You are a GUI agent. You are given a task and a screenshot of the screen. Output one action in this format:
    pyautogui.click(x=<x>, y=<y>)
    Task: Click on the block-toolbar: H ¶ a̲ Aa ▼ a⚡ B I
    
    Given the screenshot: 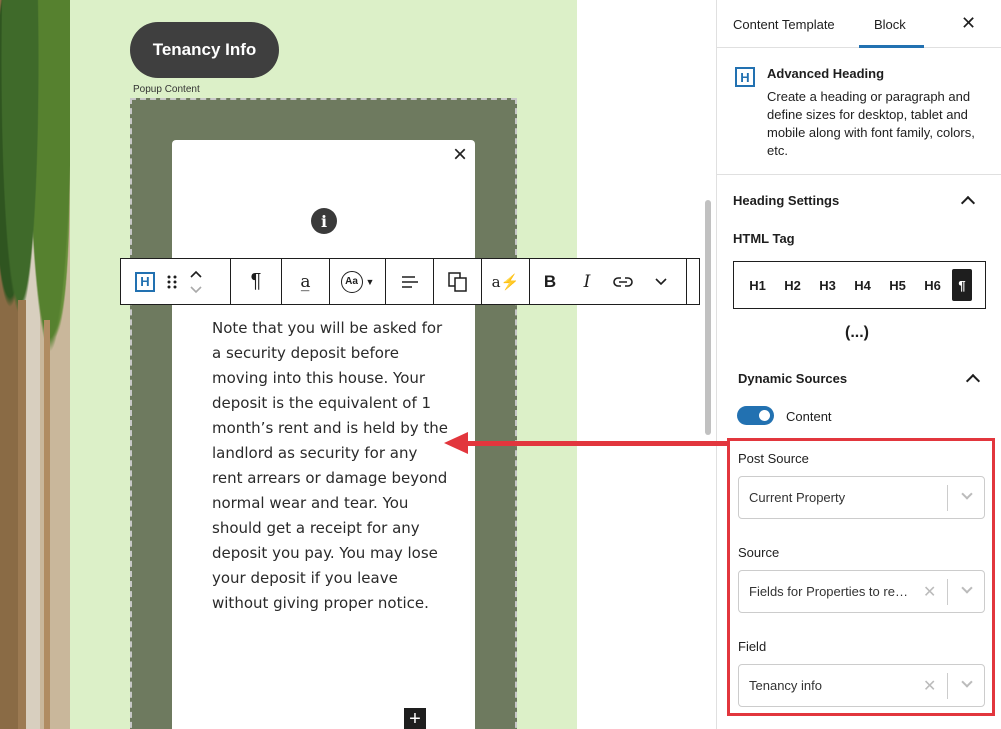 What is the action you would take?
    pyautogui.click(x=410, y=281)
    